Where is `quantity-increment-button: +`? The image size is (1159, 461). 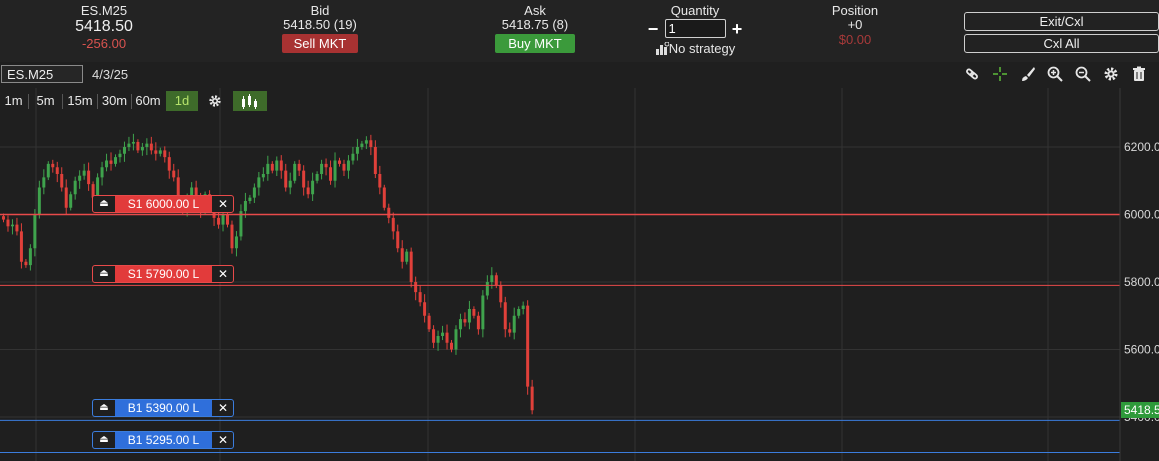
quantity-increment-button: + is located at coordinates (737, 29).